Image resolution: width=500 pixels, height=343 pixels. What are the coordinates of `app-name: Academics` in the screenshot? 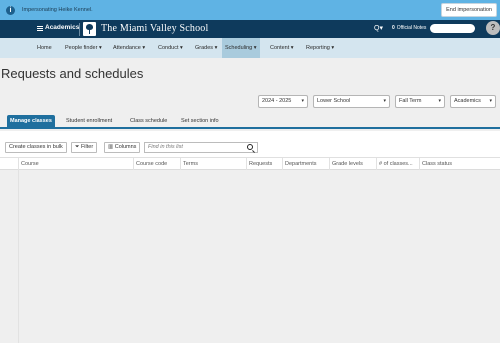 It's located at (62, 27).